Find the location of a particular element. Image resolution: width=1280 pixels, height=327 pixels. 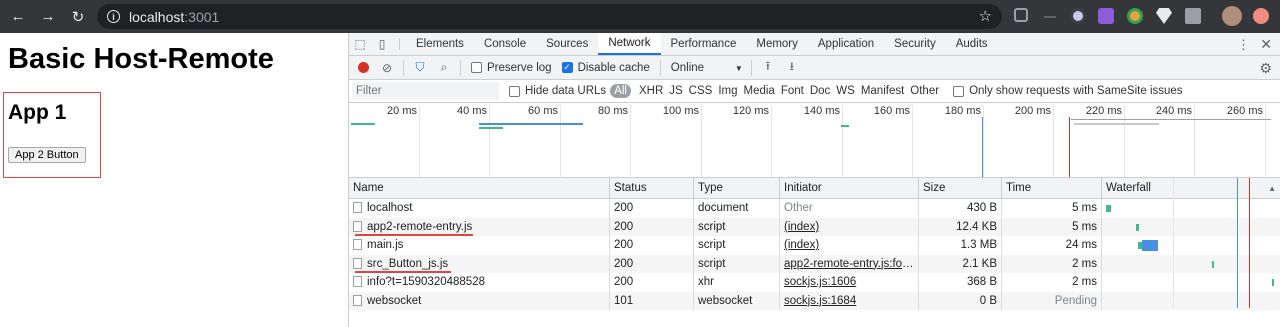

tab-console: Console is located at coordinates (505, 44).